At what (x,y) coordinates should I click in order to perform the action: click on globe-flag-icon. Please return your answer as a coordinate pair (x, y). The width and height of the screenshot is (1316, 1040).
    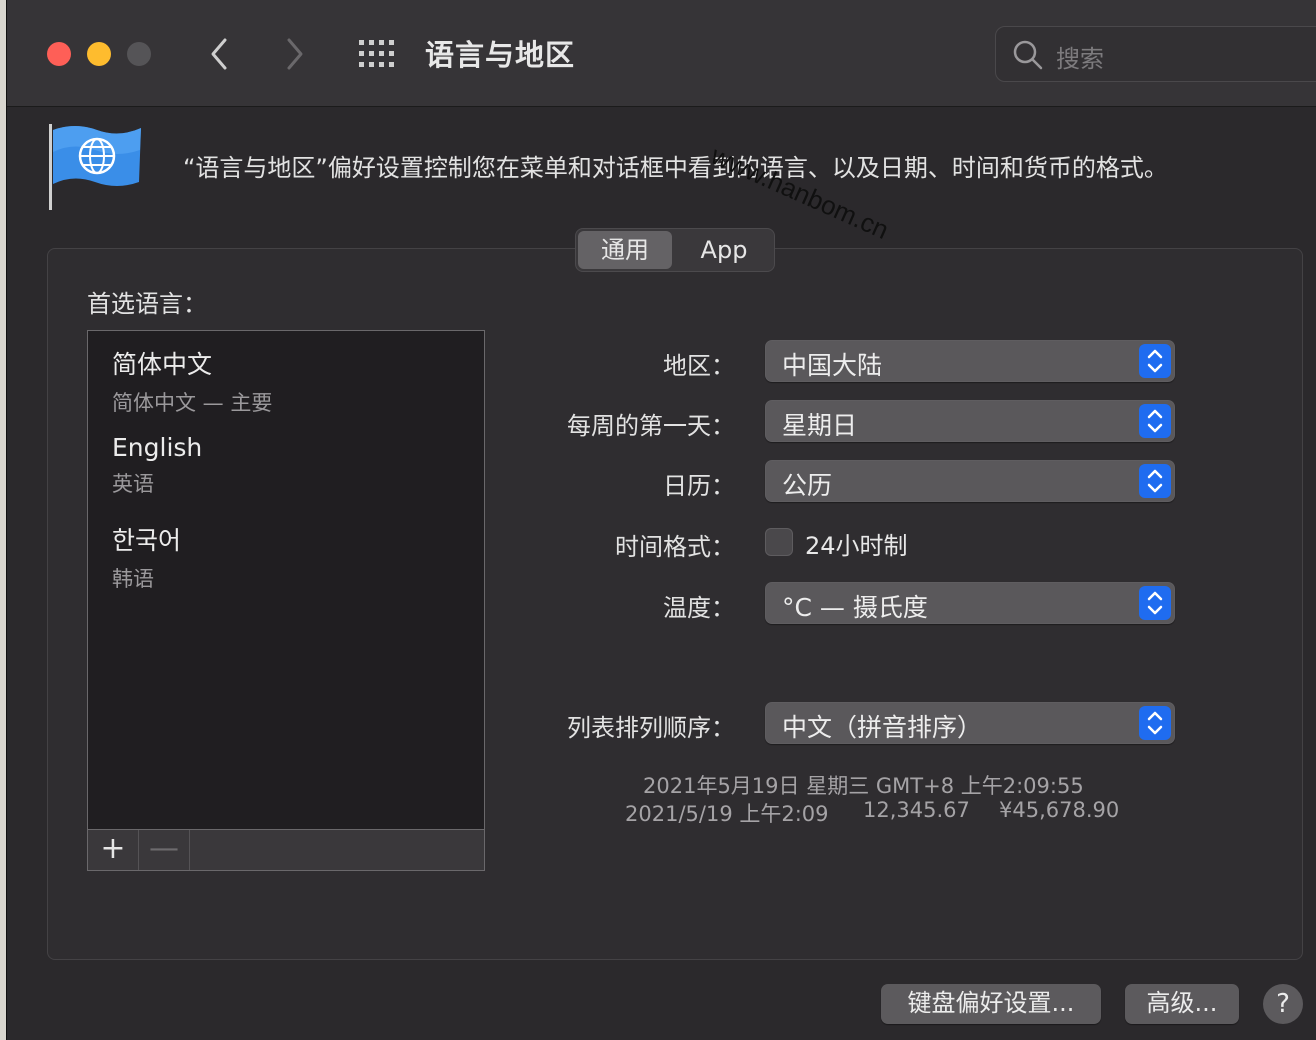
    Looking at the image, I should click on (95, 167).